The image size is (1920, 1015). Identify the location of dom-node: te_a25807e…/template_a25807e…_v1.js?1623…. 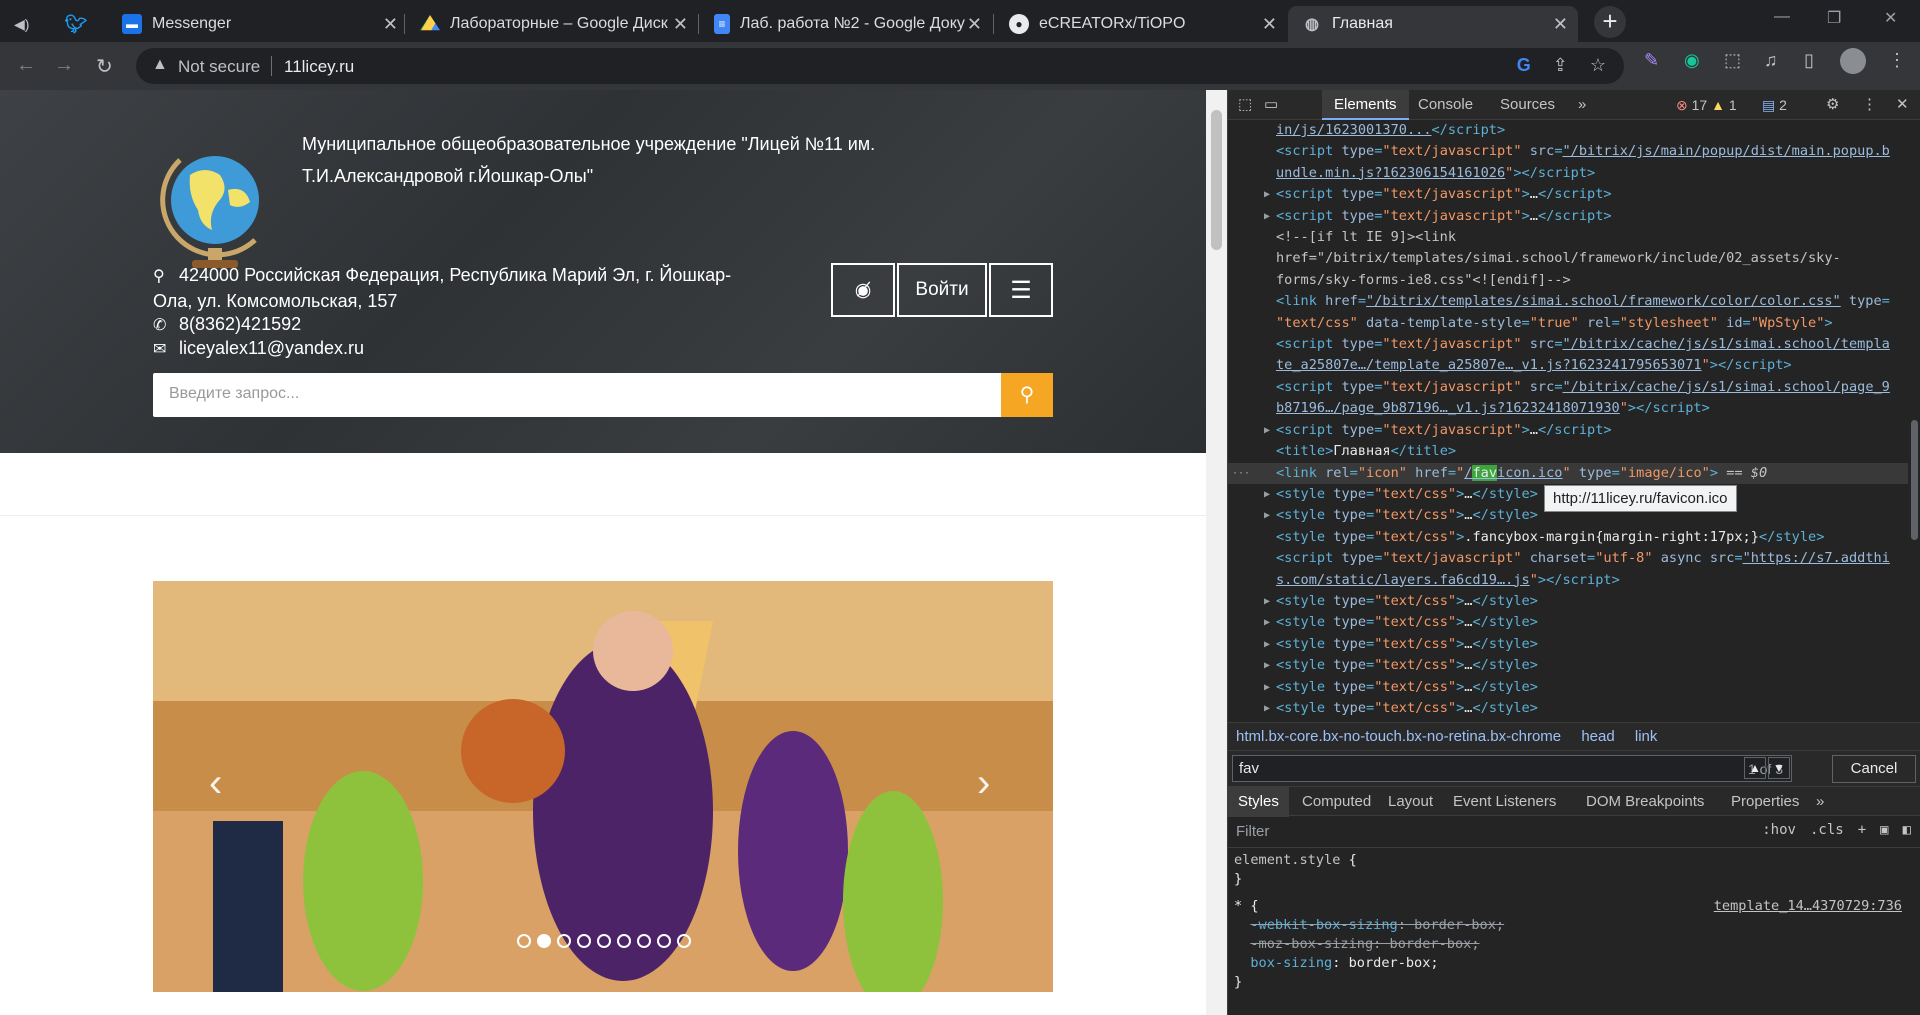
(1568, 365).